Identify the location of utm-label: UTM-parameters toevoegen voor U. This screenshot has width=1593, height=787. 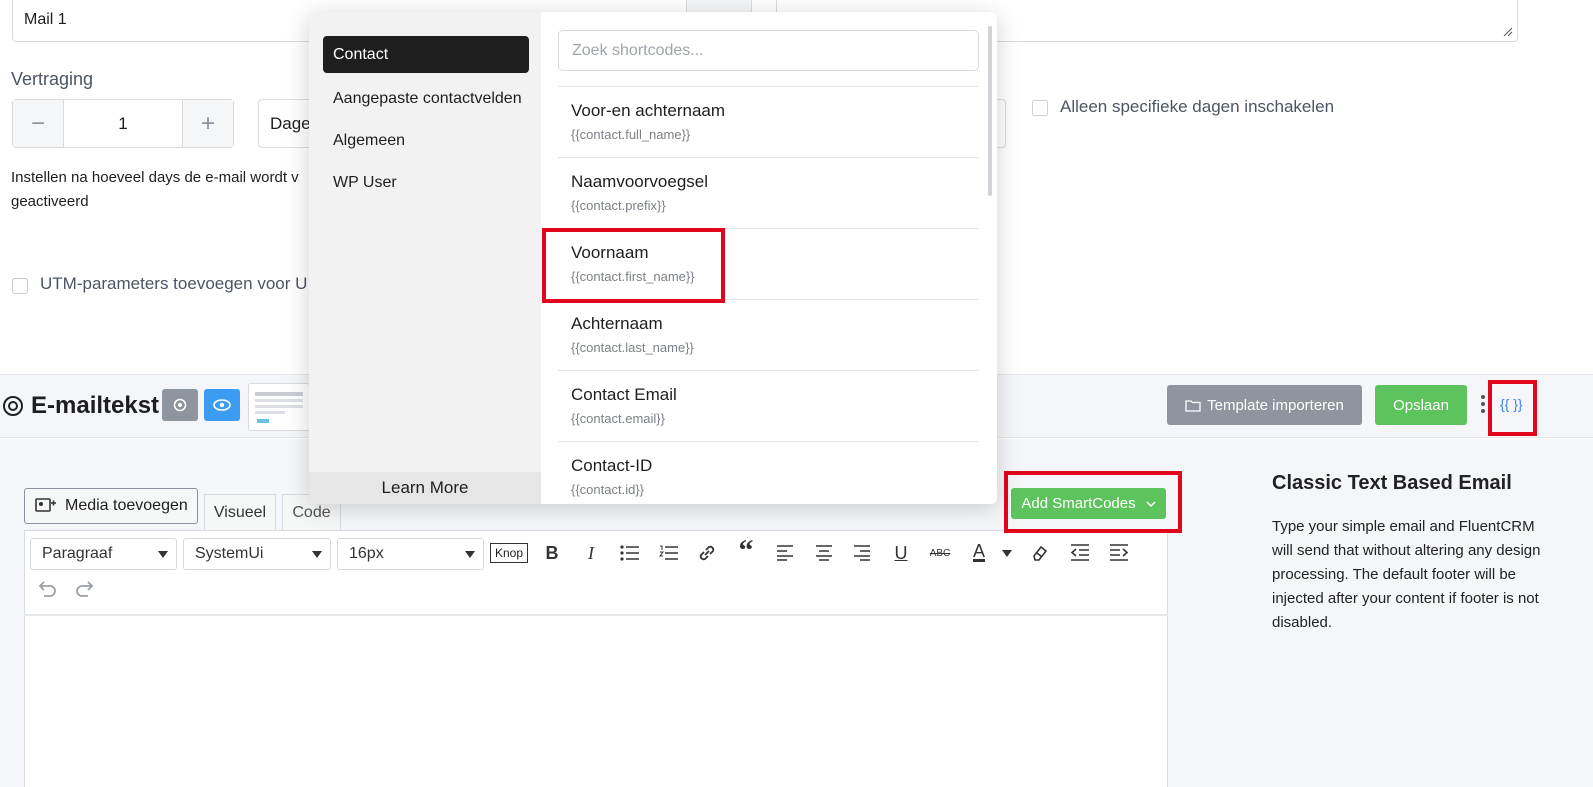
(174, 283).